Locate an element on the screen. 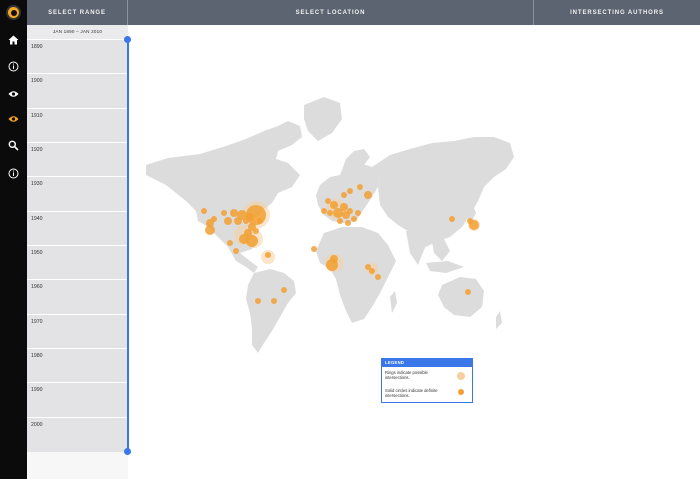  tick-row: 1930 is located at coordinates (77, 181).